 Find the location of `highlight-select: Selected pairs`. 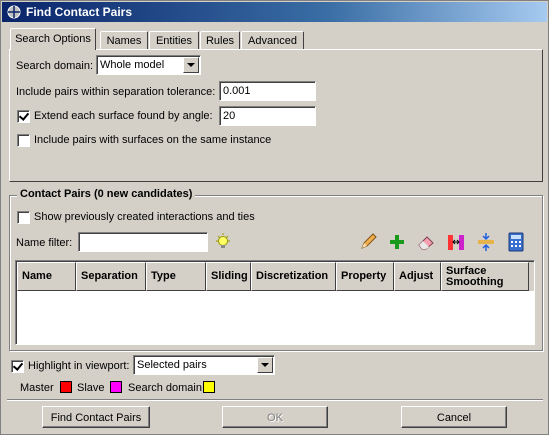

highlight-select: Selected pairs is located at coordinates (204, 365).